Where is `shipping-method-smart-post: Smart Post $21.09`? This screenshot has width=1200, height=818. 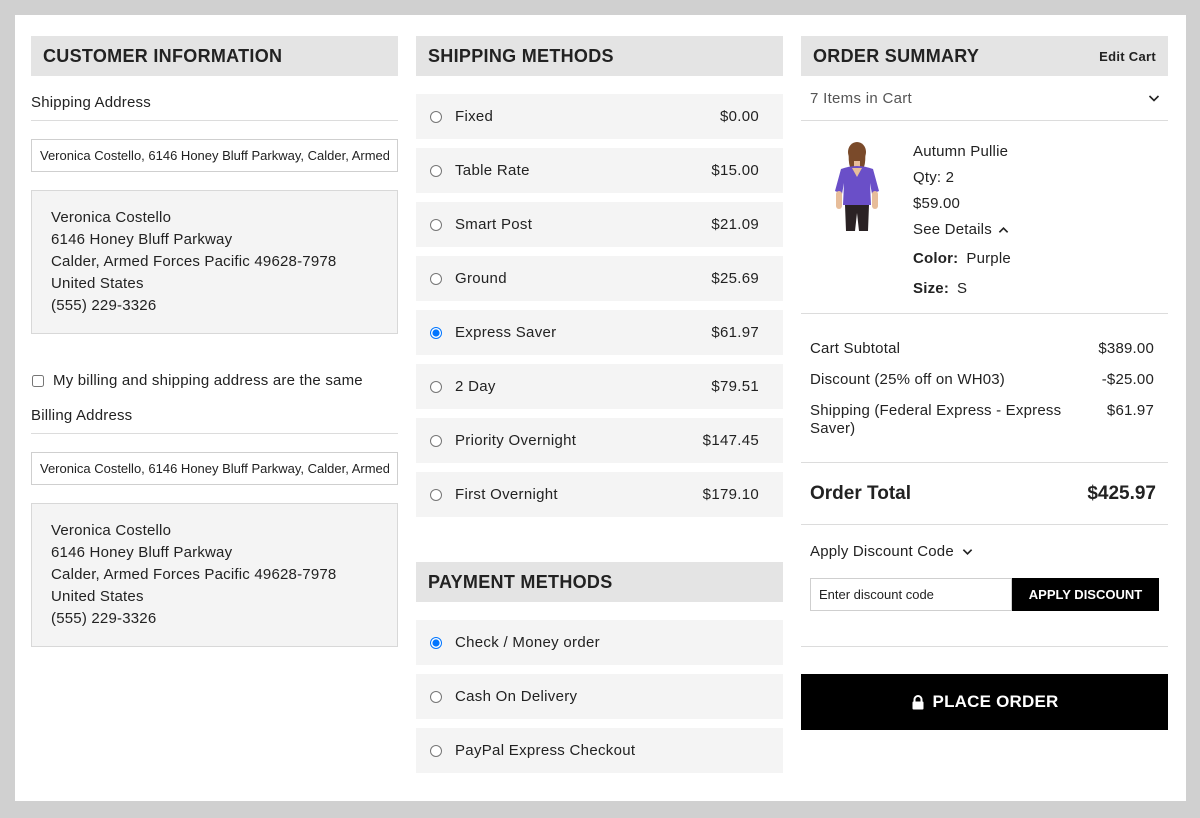 shipping-method-smart-post: Smart Post $21.09 is located at coordinates (599, 224).